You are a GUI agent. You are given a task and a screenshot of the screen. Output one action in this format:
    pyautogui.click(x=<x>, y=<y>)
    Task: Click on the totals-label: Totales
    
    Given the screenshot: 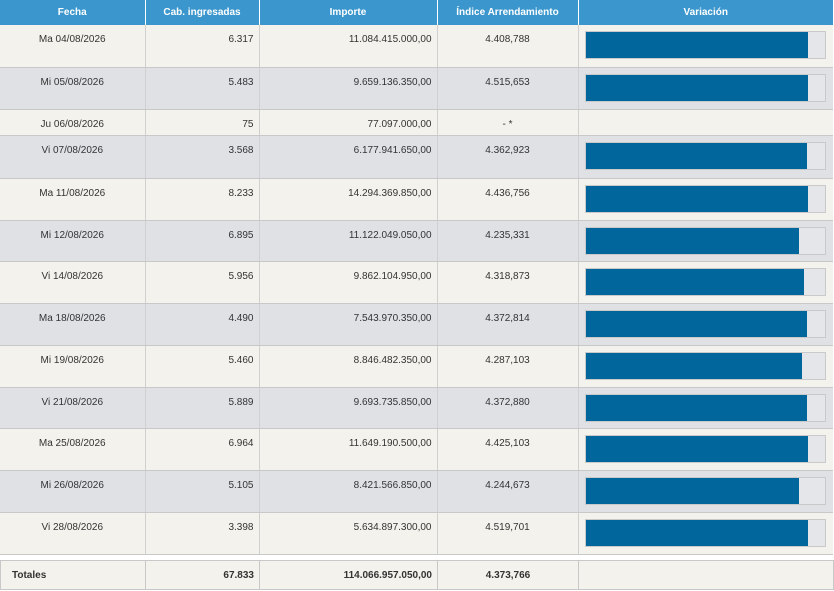 What is the action you would take?
    pyautogui.click(x=73, y=575)
    